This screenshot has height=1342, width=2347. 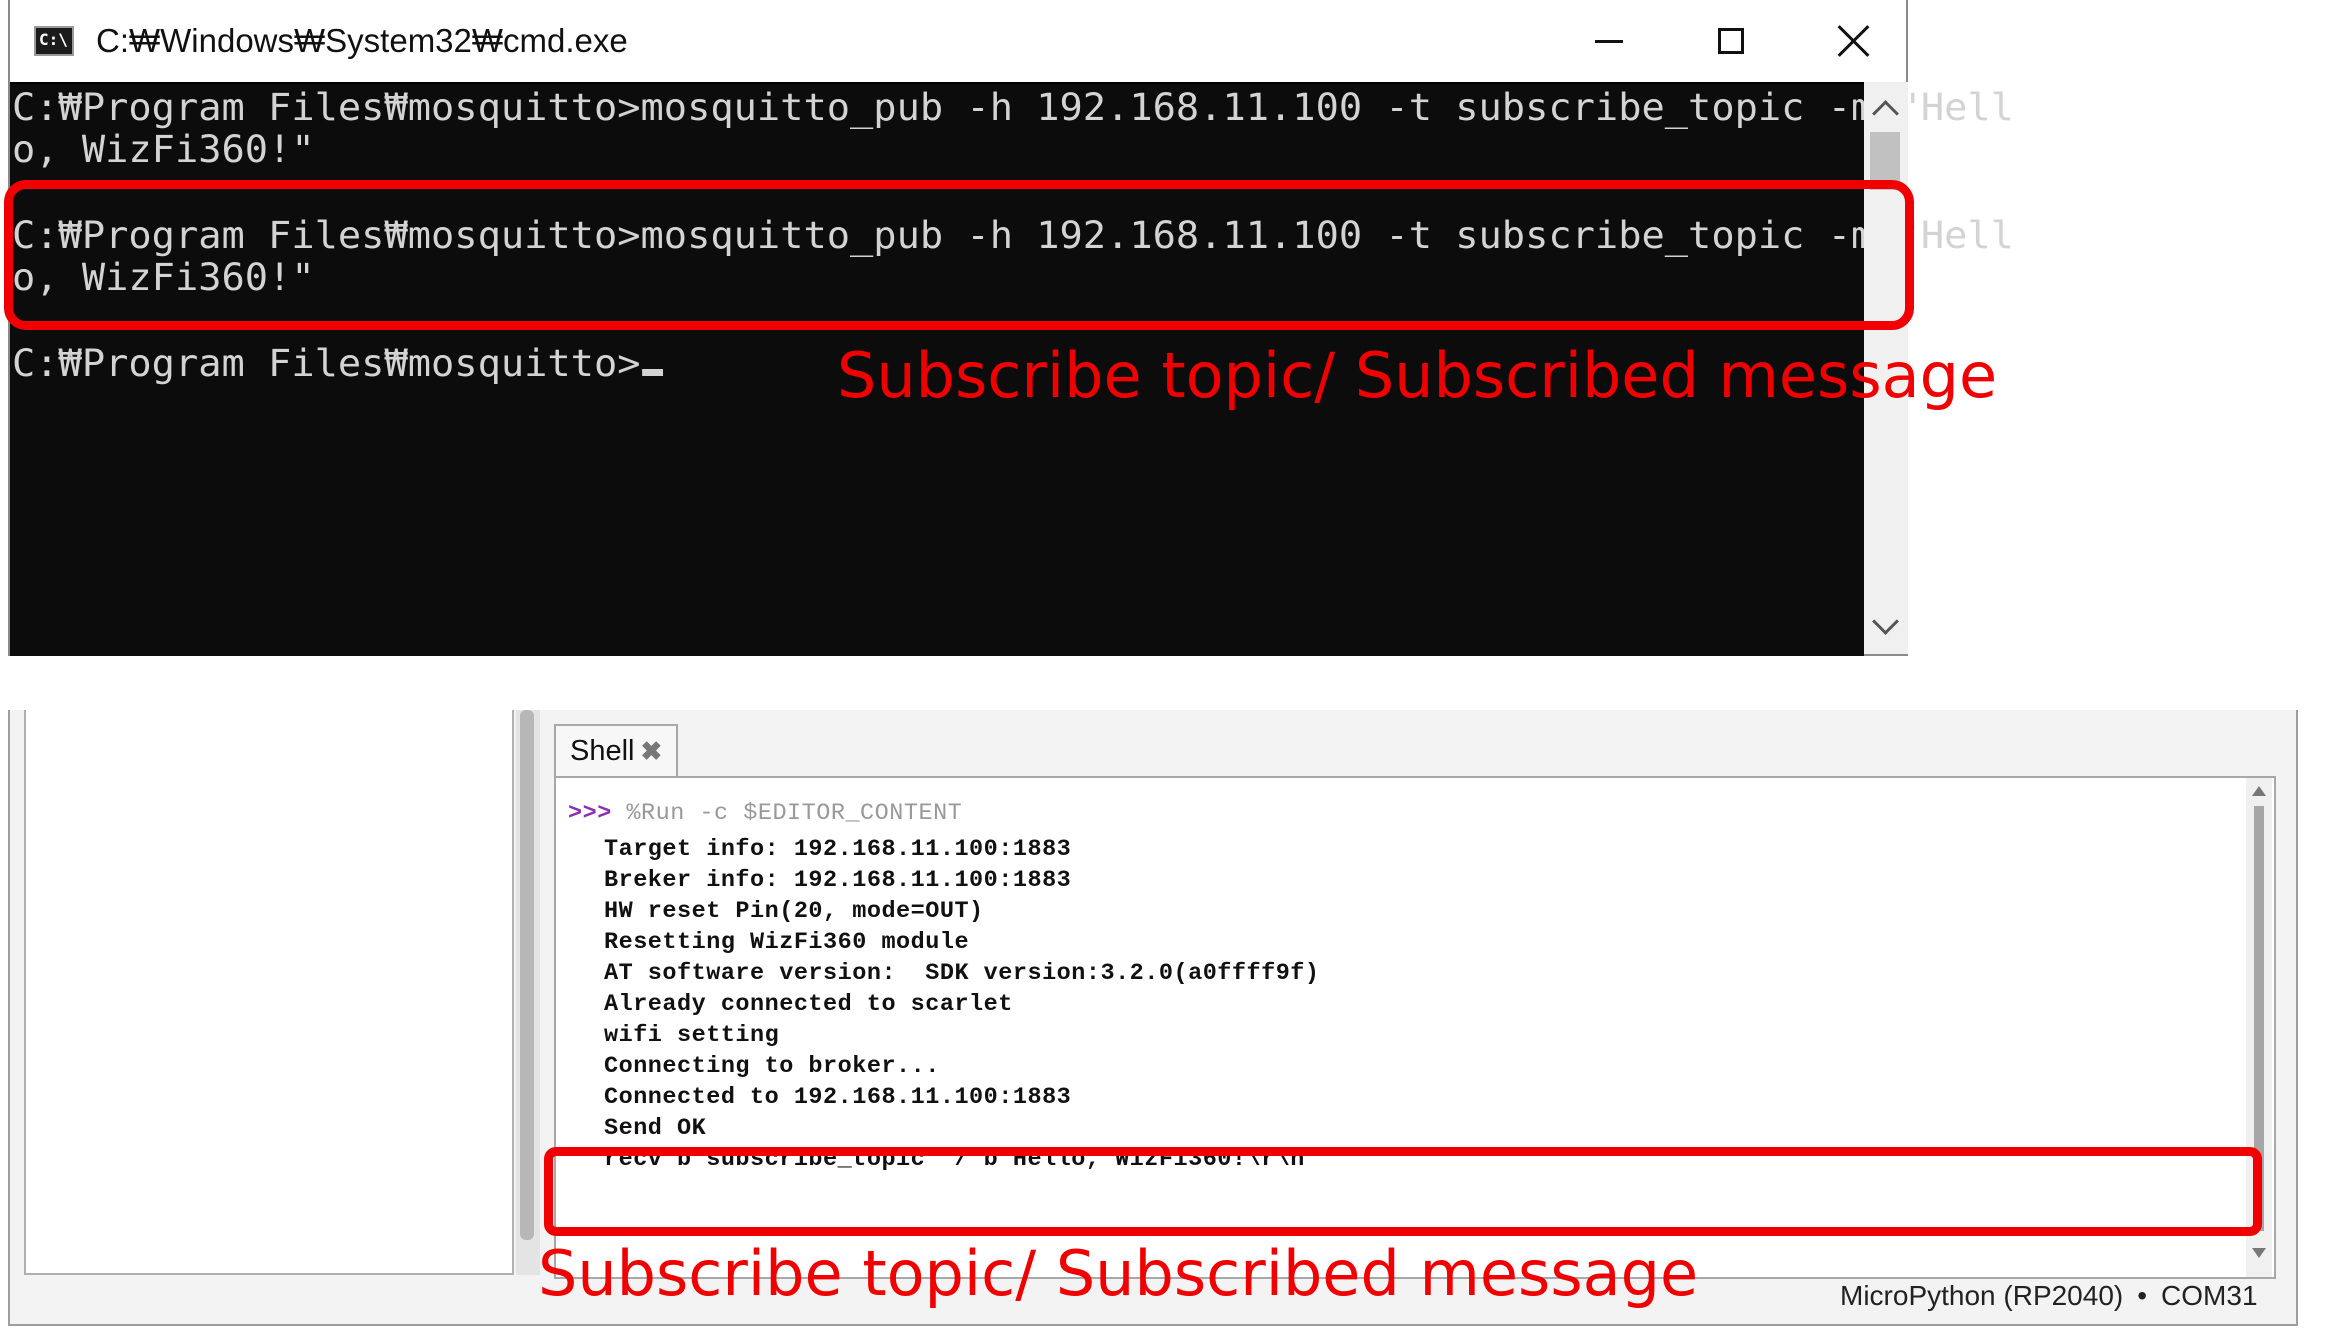 What do you see at coordinates (163, 149) in the screenshot?
I see `console-line: o, WizFi360!"` at bounding box center [163, 149].